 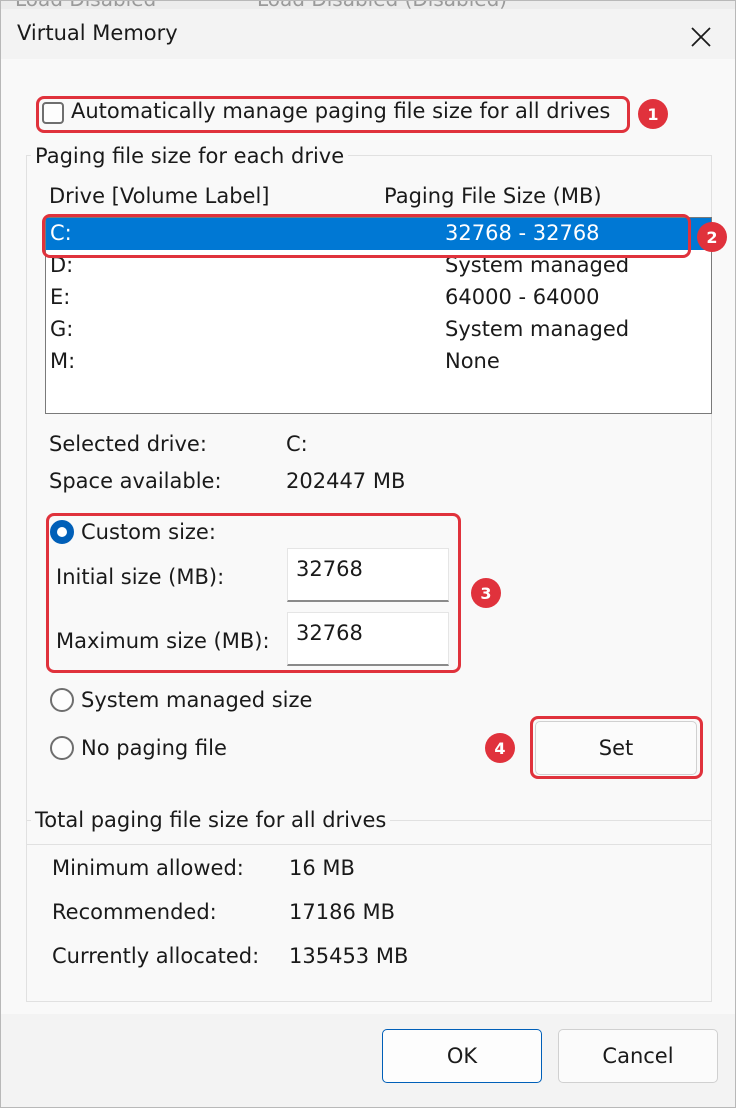 I want to click on background-text-2: Load Disabled (Disabled), so click(x=382, y=5).